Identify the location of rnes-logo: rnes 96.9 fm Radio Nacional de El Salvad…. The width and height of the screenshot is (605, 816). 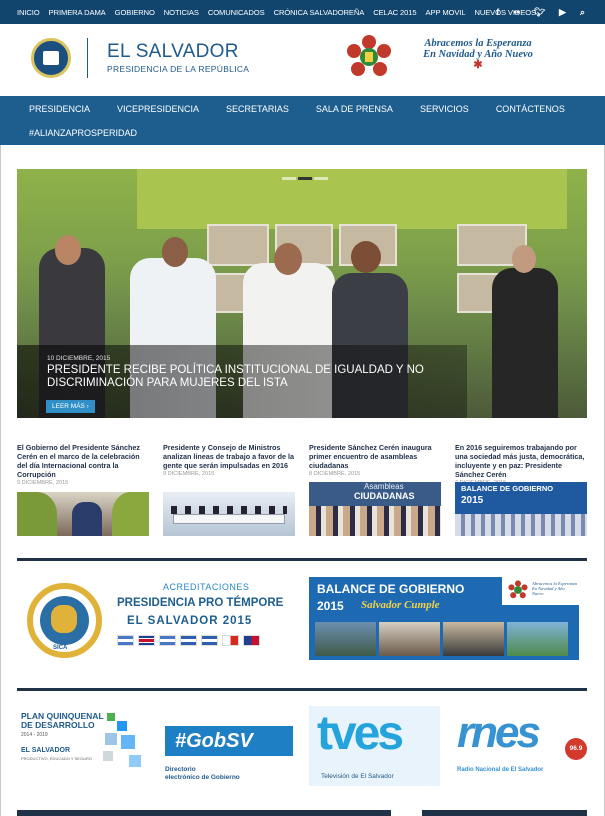
(521, 745).